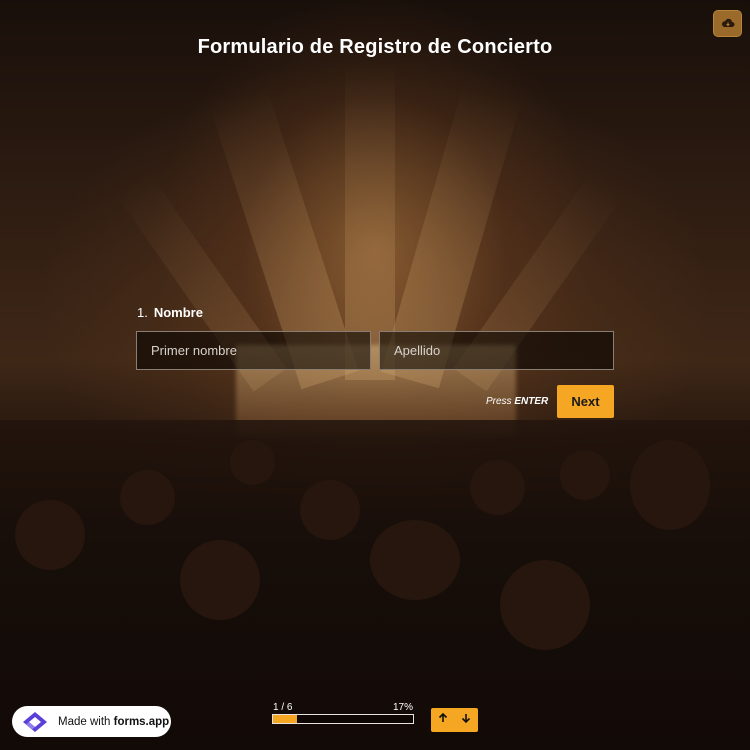  I want to click on page-title: Formulario de Registro de Concierto, so click(375, 47).